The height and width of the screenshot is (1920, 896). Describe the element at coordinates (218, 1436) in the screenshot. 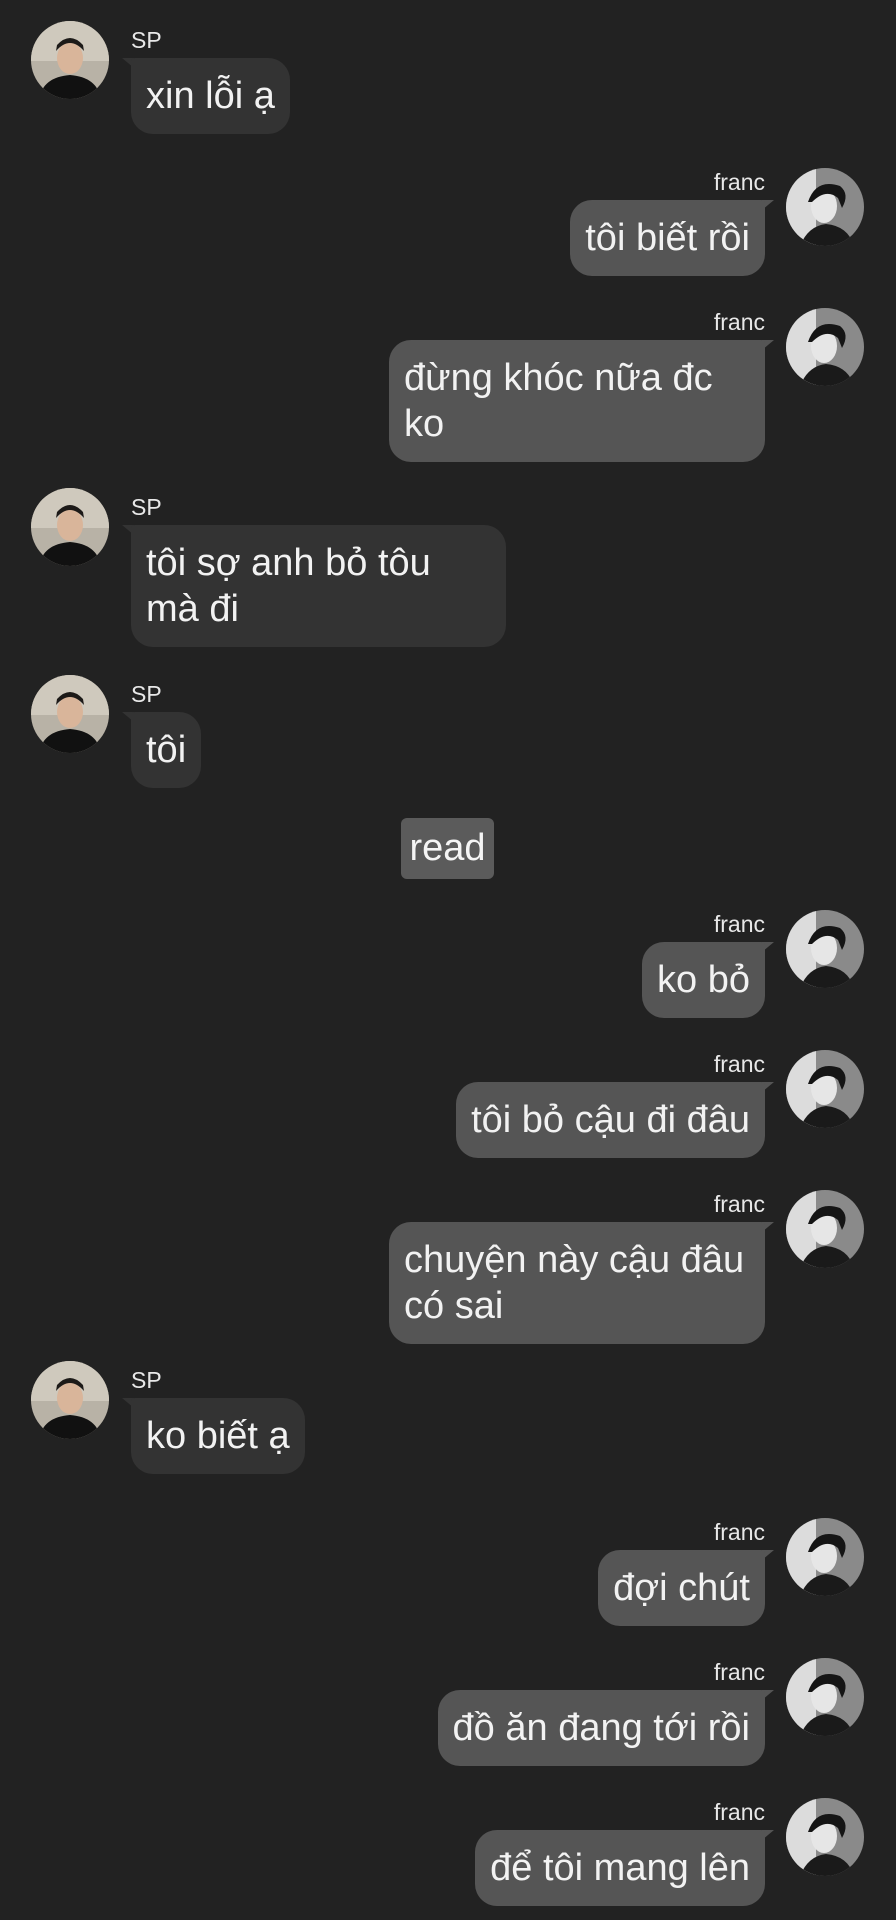

I see `message-bubble: ko biết ạ` at that location.